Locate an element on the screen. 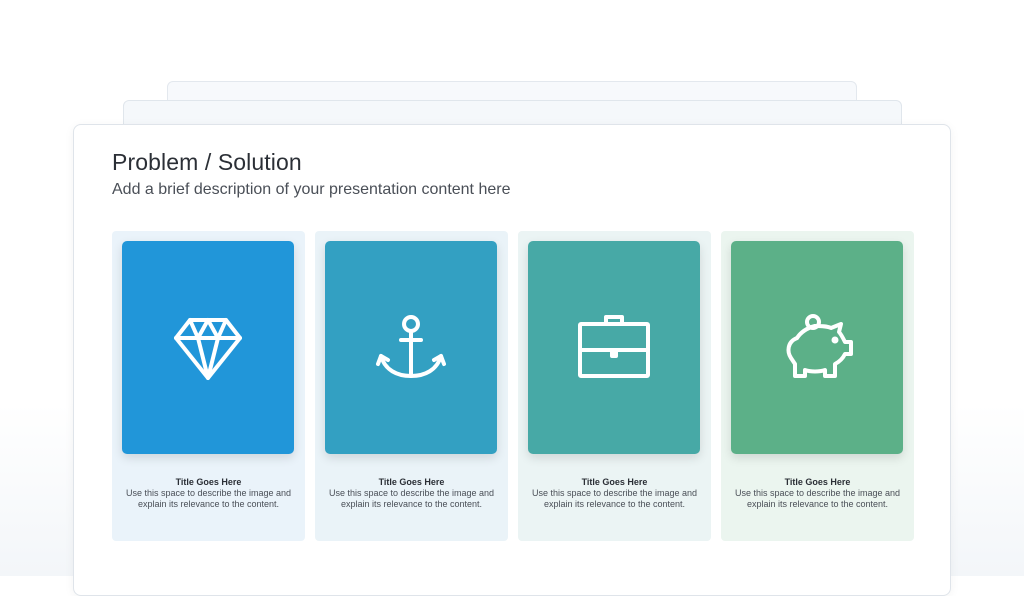  diamond-icon is located at coordinates (208, 348).